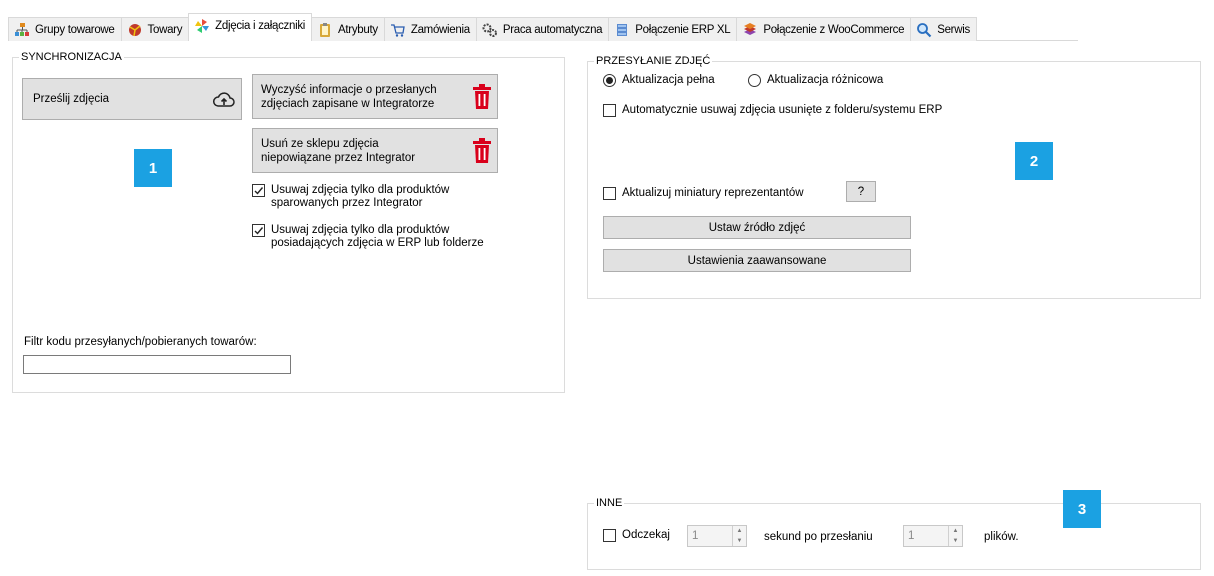 This screenshot has height=576, width=1214. What do you see at coordinates (924, 29) in the screenshot?
I see `magnifier-icon` at bounding box center [924, 29].